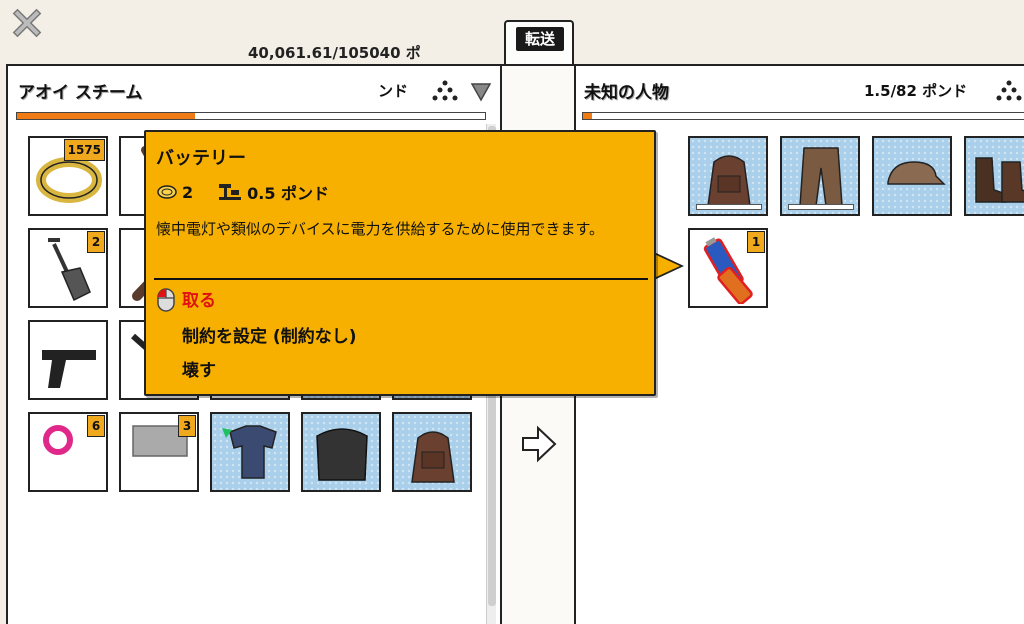 Image resolution: width=1024 pixels, height=624 pixels. I want to click on item-quantity-badge: 6, so click(96, 426).